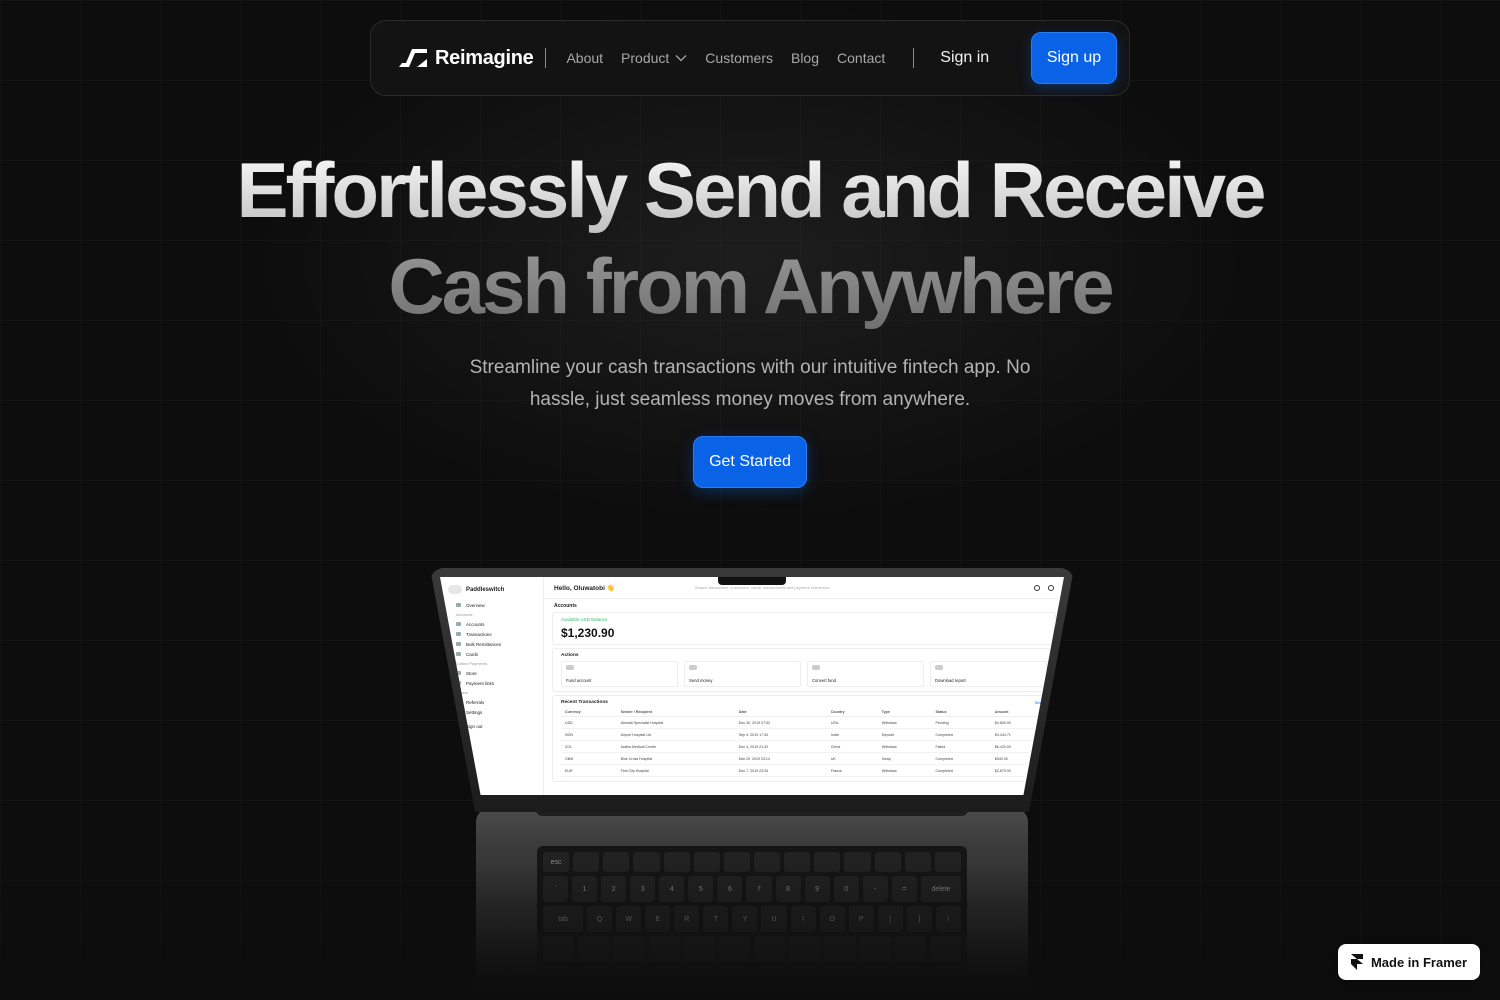 The image size is (1500, 1000). Describe the element at coordinates (961, 712) in the screenshot. I see `table-header: Status` at that location.